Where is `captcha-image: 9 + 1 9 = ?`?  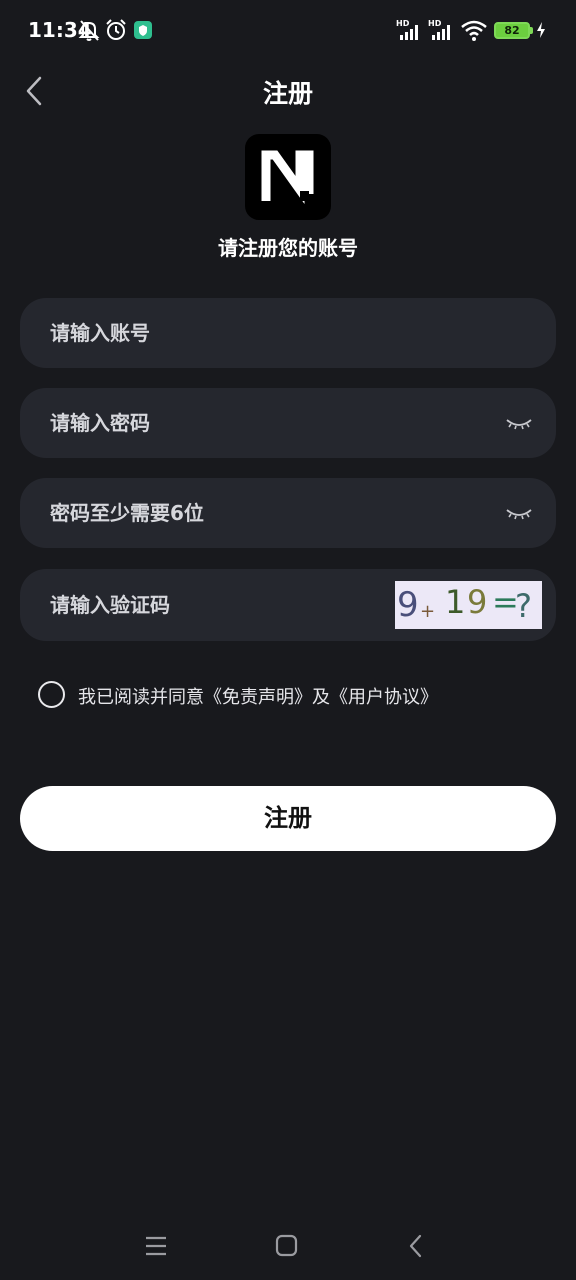 captcha-image: 9 + 1 9 = ? is located at coordinates (468, 605).